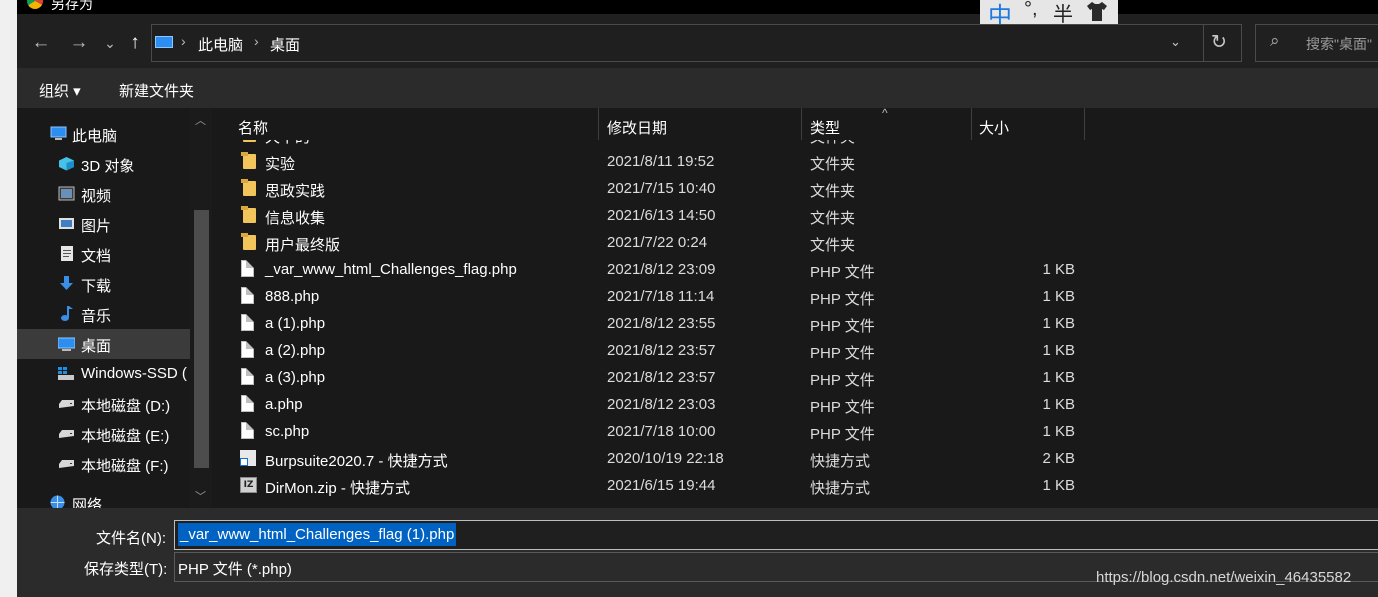 This screenshot has width=1378, height=597. Describe the element at coordinates (795, 404) in the screenshot. I see `file-row: a.php 2021/8/12 23:03 PHP 文件 1 KB` at that location.